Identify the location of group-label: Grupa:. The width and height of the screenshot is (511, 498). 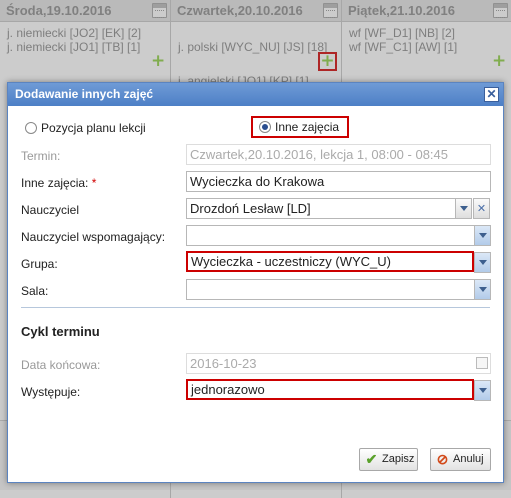
(39, 264).